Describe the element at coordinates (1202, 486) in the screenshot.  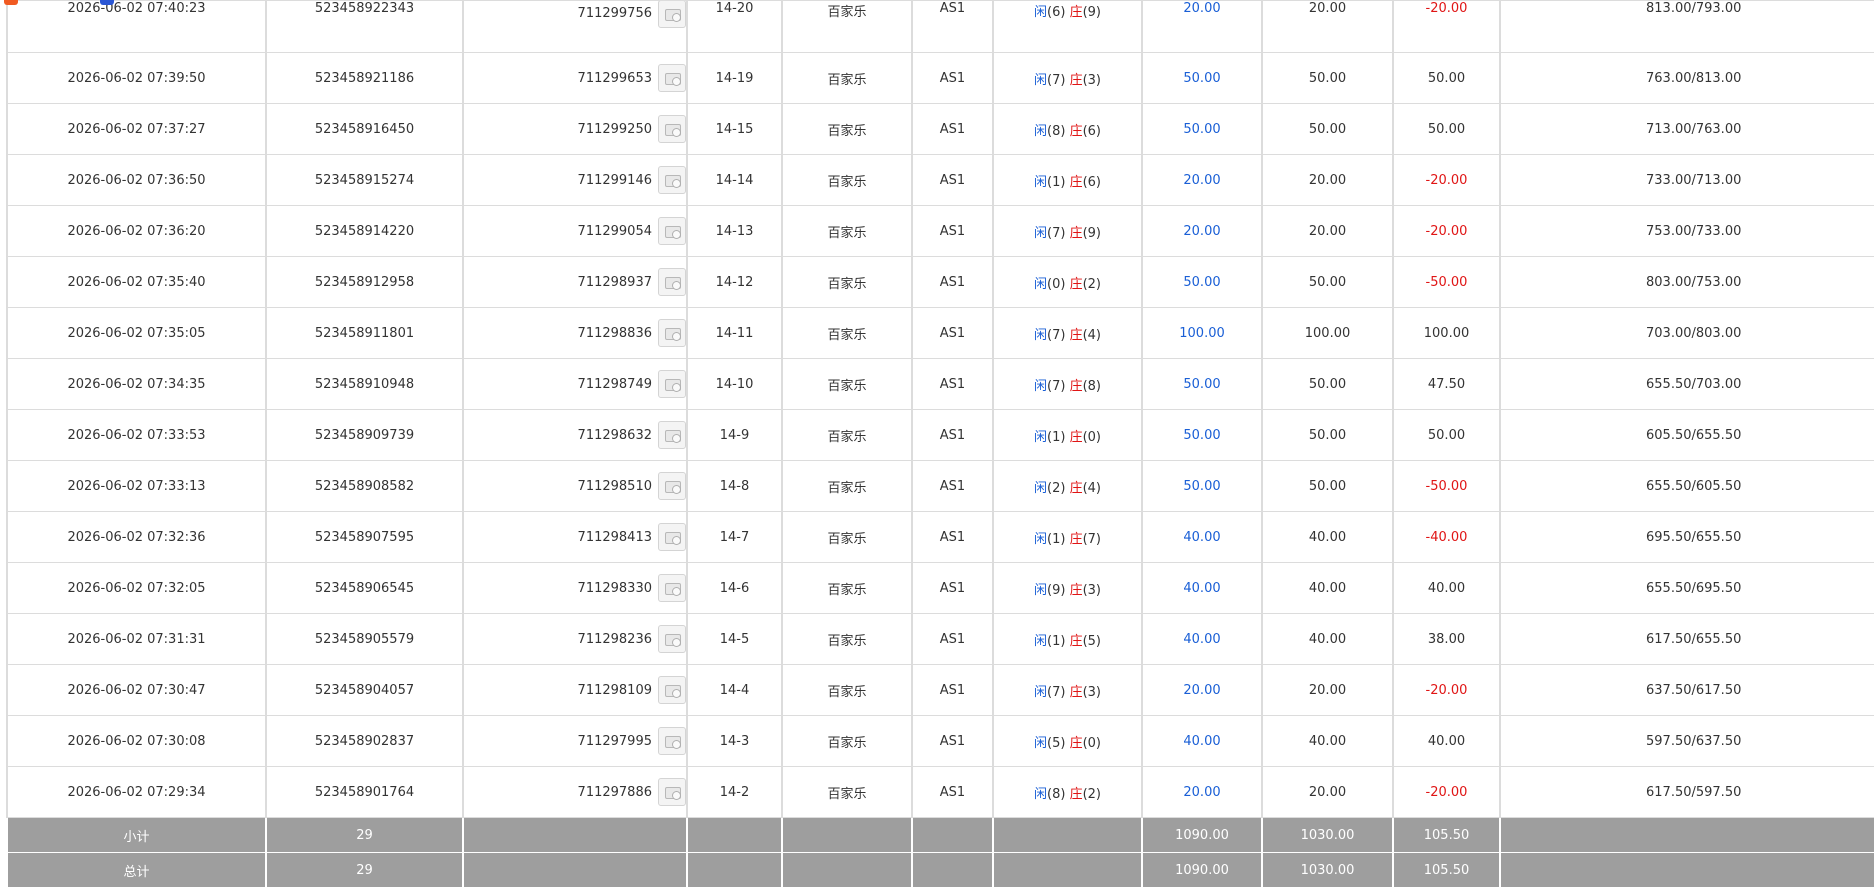
I see `bet-amount: 50.00` at that location.